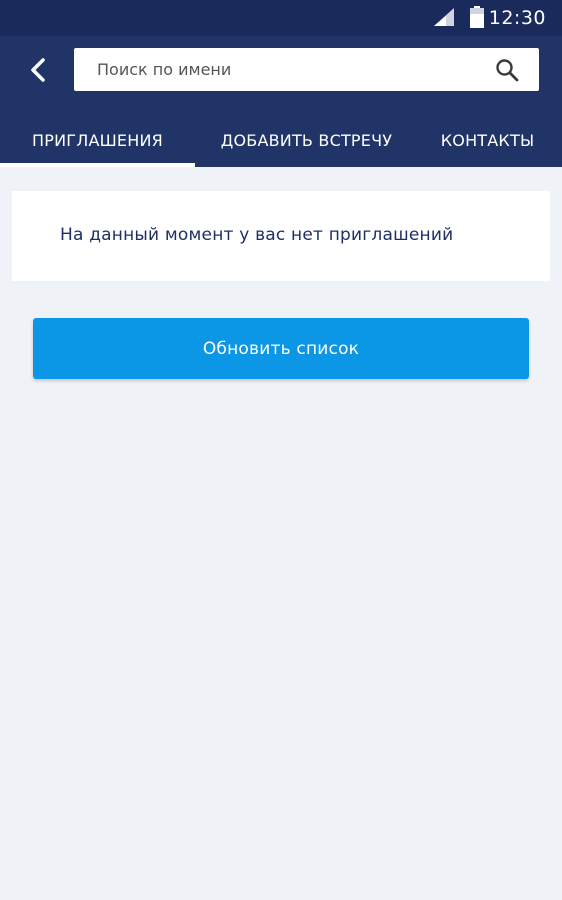 This screenshot has width=562, height=900. Describe the element at coordinates (507, 70) in the screenshot. I see `search-icon` at that location.